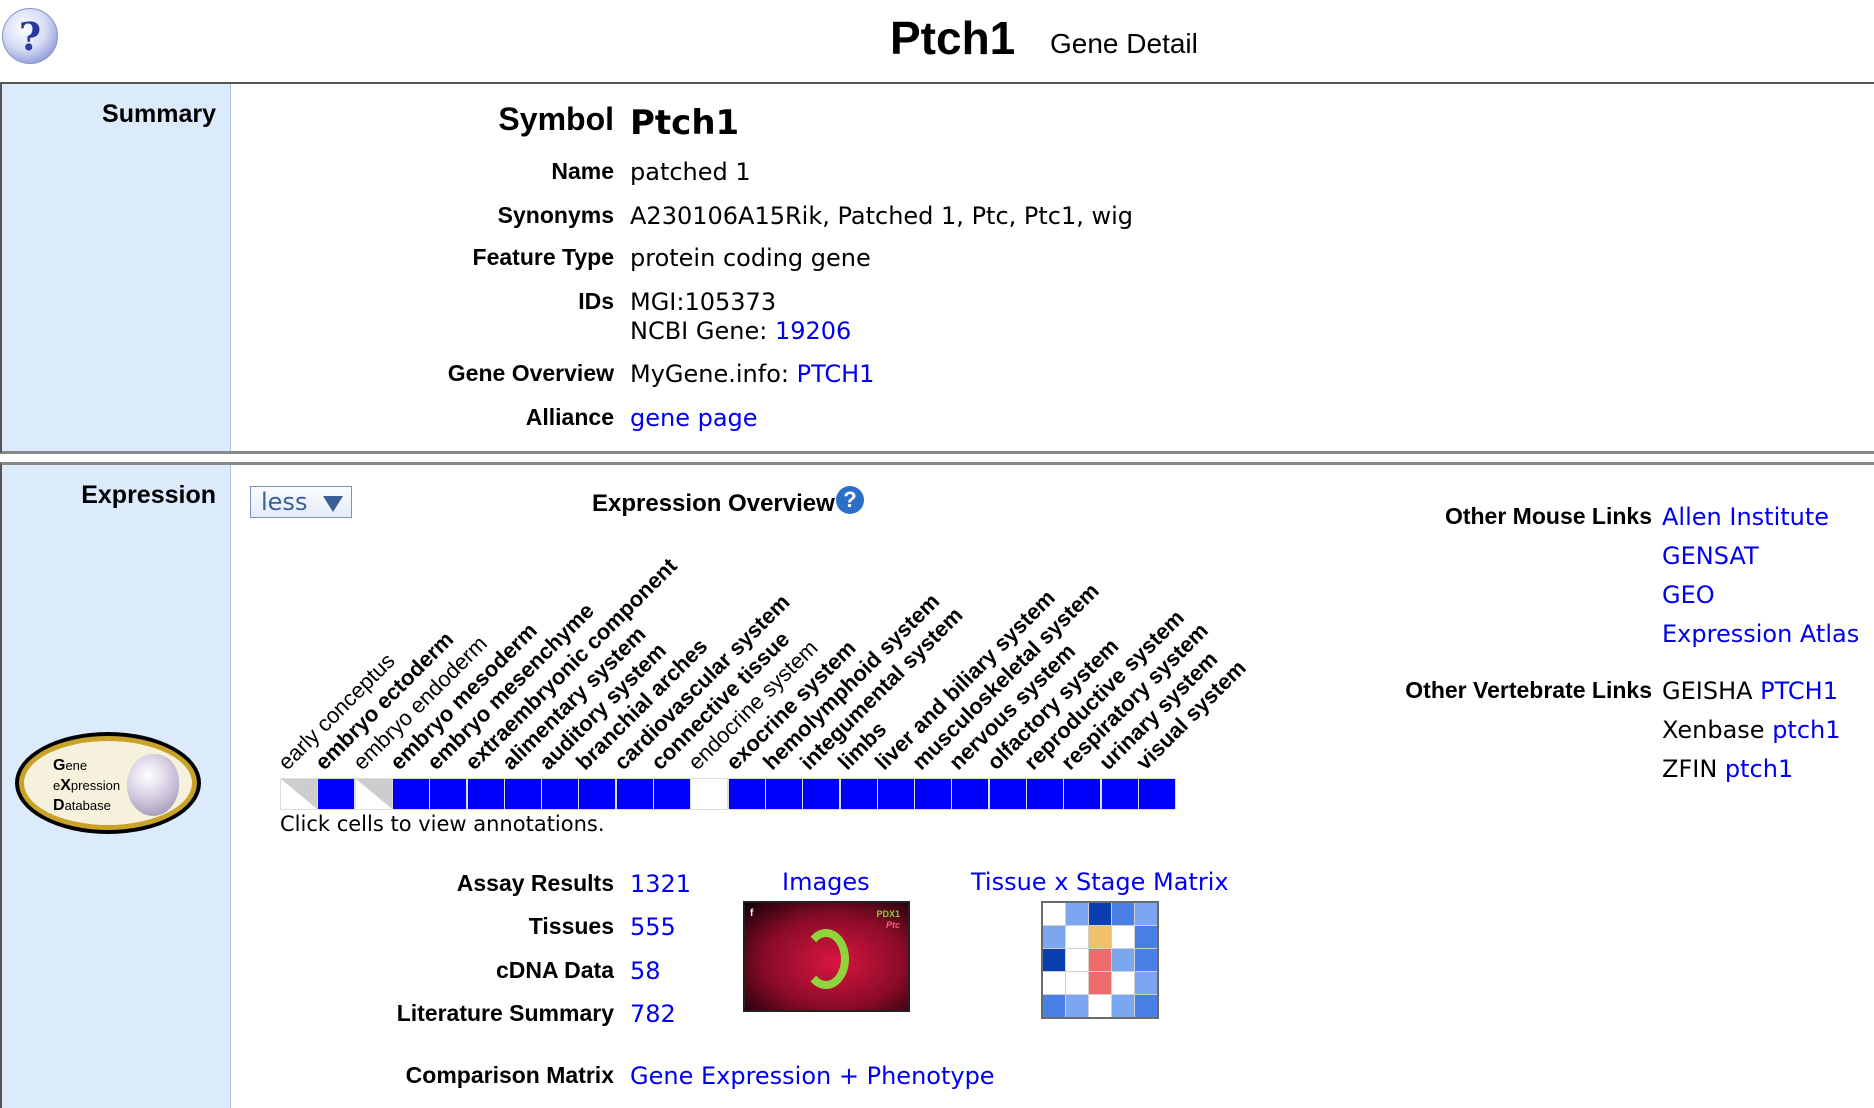  What do you see at coordinates (812, 1076) in the screenshot?
I see `comparison-matrix-link: Gene Expression + Phenotype` at bounding box center [812, 1076].